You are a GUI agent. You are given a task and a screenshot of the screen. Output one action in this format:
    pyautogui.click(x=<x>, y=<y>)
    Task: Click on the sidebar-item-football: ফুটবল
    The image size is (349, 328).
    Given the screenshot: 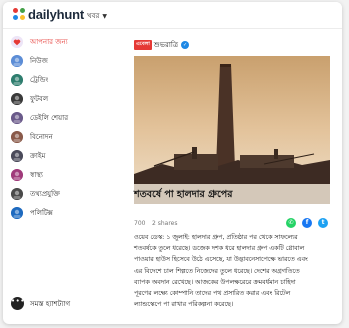 What is the action you would take?
    pyautogui.click(x=67, y=98)
    